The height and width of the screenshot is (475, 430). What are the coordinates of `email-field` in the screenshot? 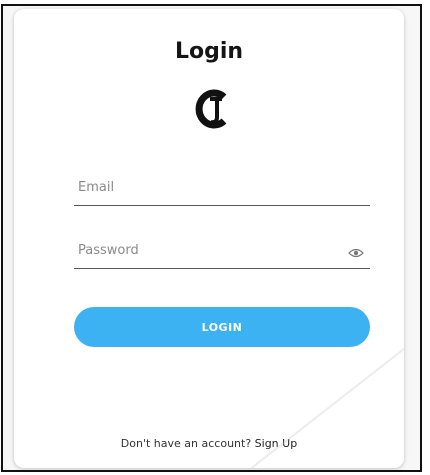 It's located at (222, 190).